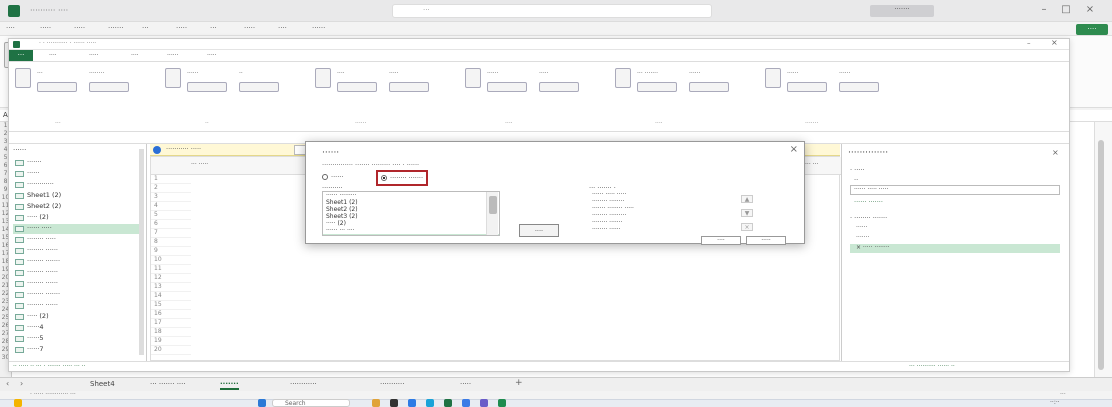  What do you see at coordinates (647, 73) in the screenshot?
I see `ribbon-button-label: ··· ·······` at bounding box center [647, 73].